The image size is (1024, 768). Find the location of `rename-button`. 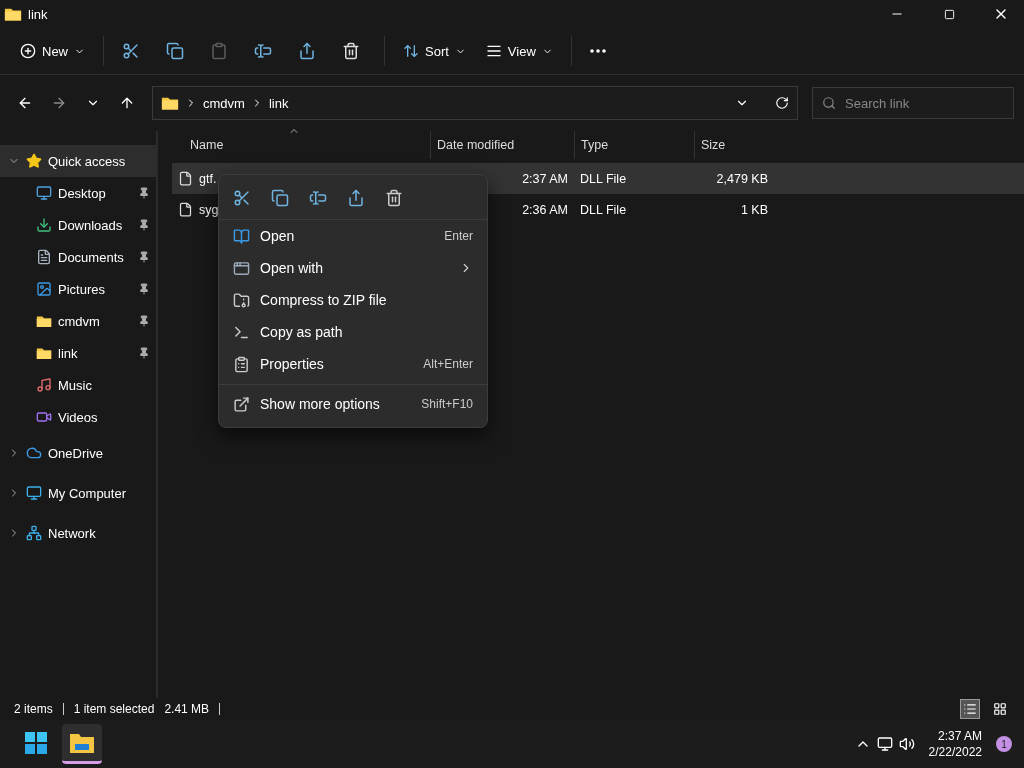

rename-button is located at coordinates (318, 198).